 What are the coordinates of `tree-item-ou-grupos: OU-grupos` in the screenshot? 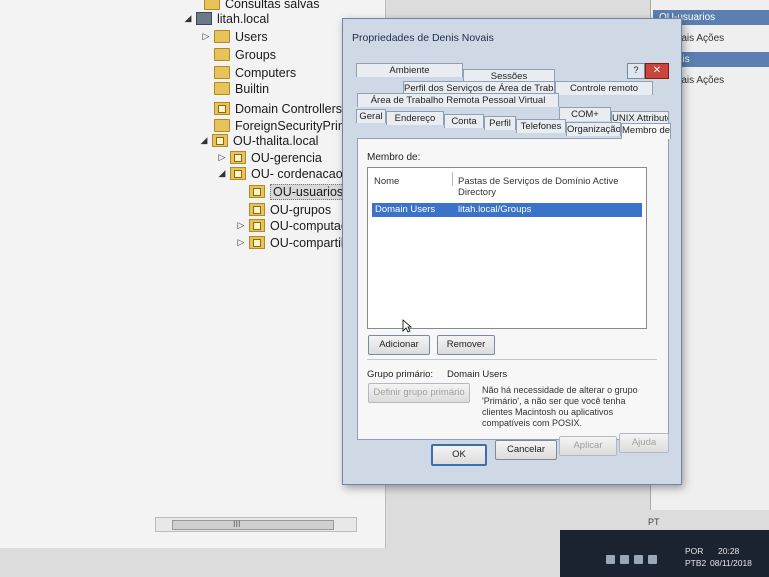 It's located at (283, 209).